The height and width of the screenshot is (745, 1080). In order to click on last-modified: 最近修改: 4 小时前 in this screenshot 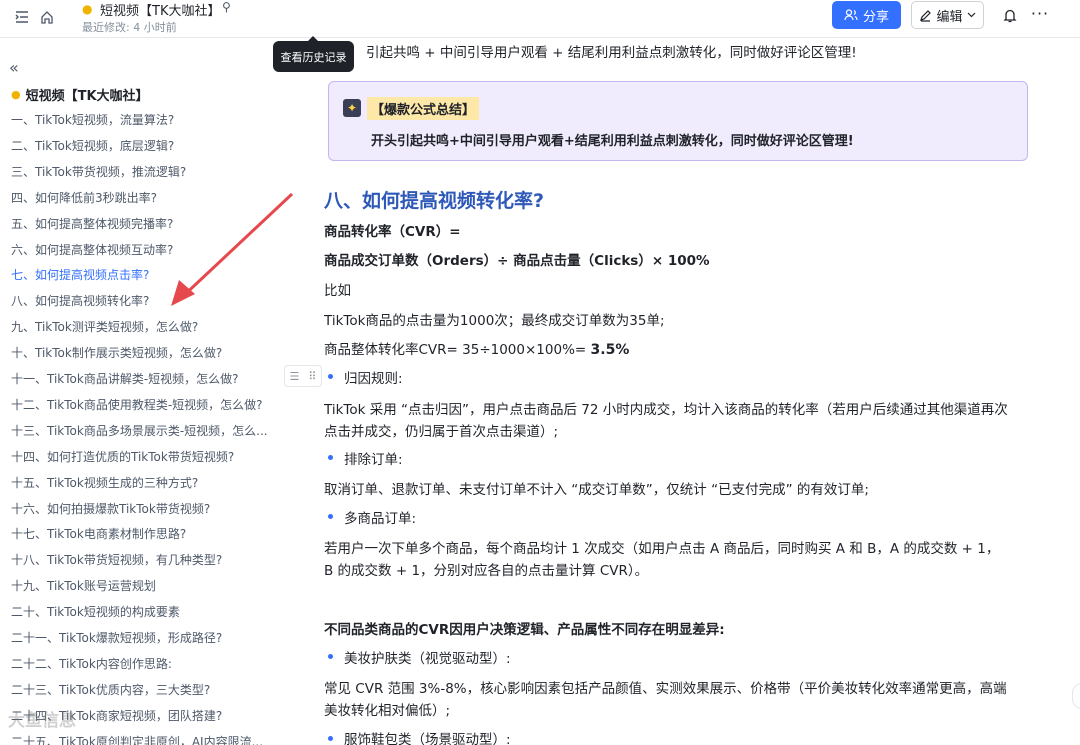, I will do `click(129, 27)`.